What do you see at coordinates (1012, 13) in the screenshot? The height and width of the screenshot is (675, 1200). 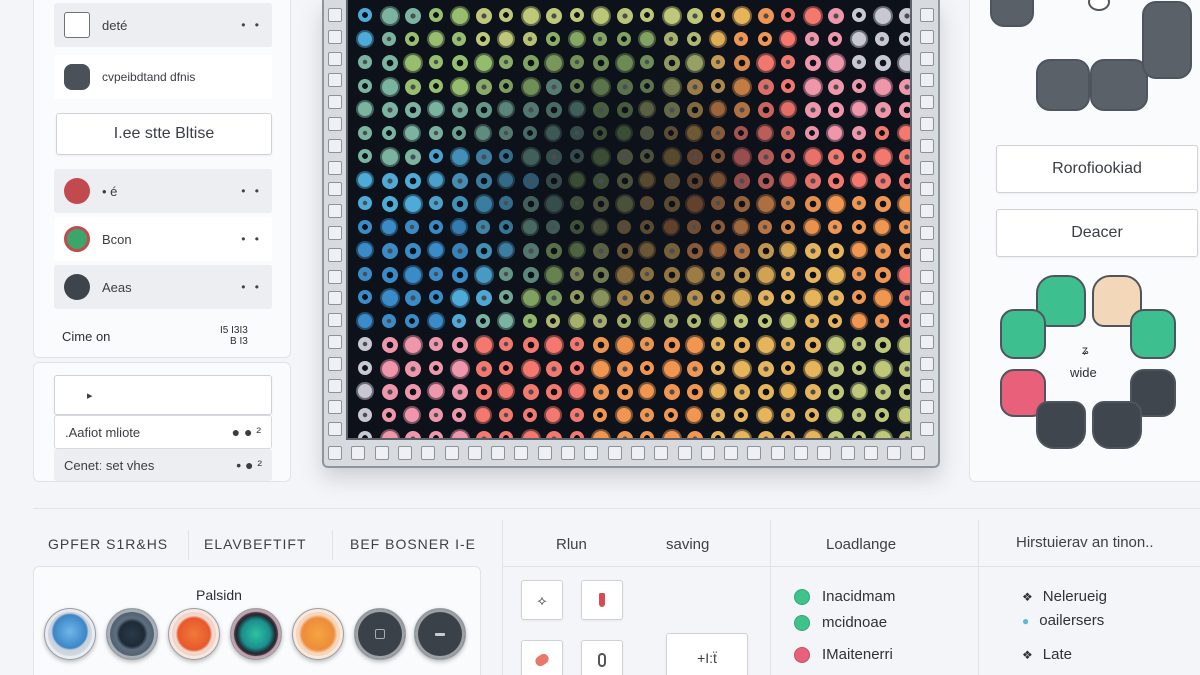 I see `dial-segment` at bounding box center [1012, 13].